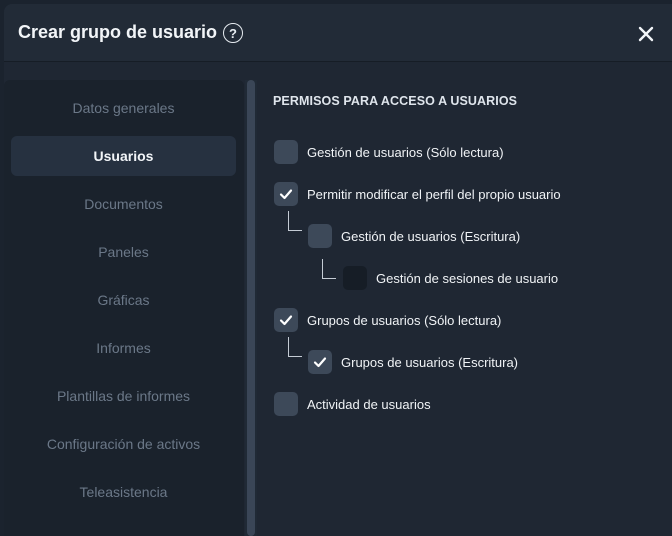 Image resolution: width=672 pixels, height=536 pixels. Describe the element at coordinates (123, 300) in the screenshot. I see `sidebar-item-graficas: Gráficas` at that location.